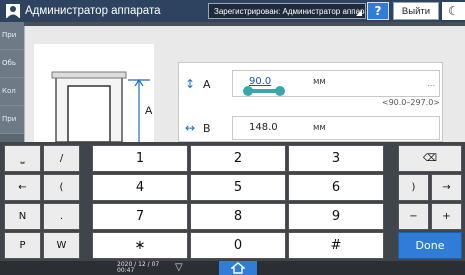  What do you see at coordinates (319, 128) in the screenshot?
I see `dimension-b-unit: мм` at bounding box center [319, 128].